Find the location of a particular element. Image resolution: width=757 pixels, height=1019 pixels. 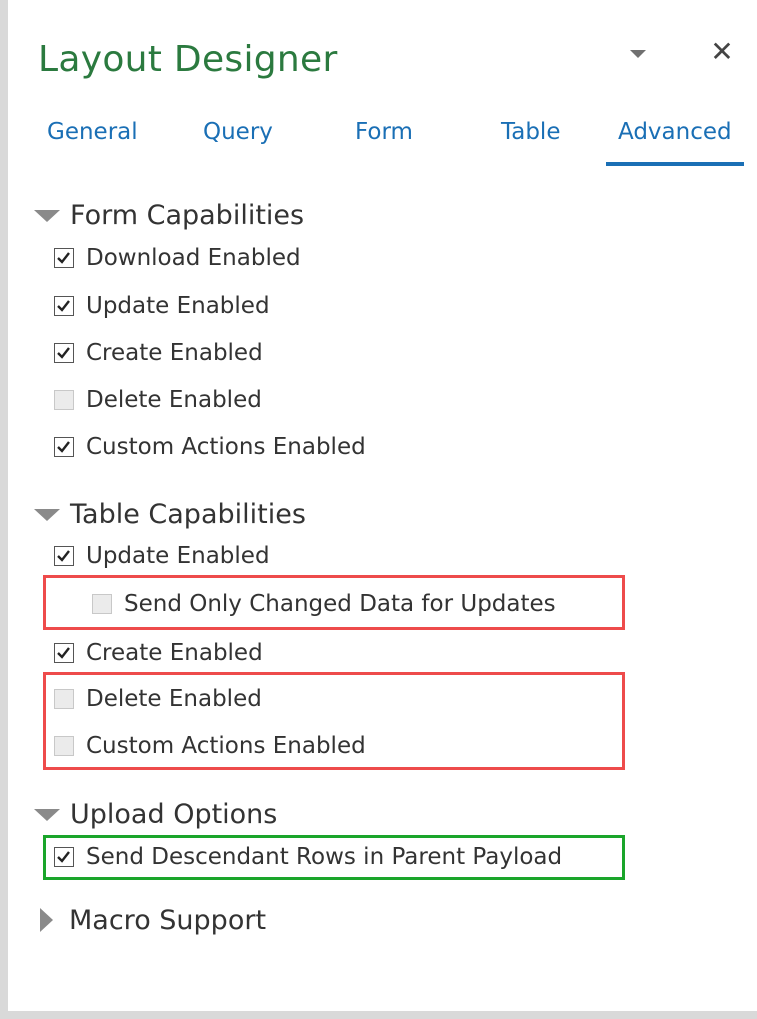

tab-advanced: Advanced is located at coordinates (675, 138).